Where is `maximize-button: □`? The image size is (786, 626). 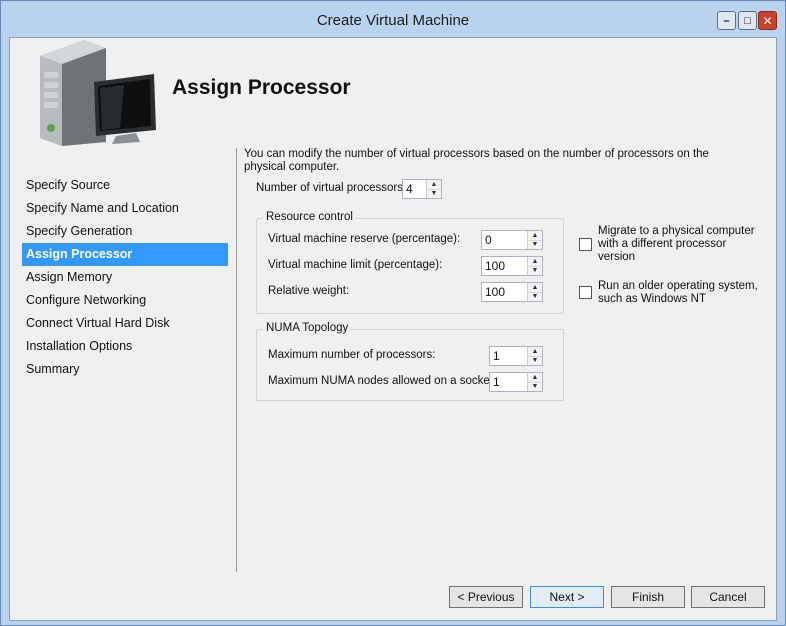 maximize-button: □ is located at coordinates (747, 20).